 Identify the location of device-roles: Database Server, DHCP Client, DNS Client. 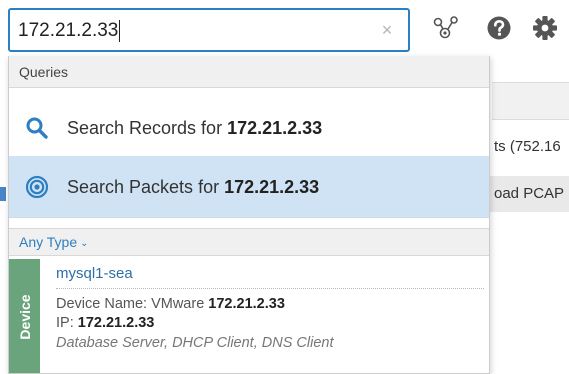
(195, 343).